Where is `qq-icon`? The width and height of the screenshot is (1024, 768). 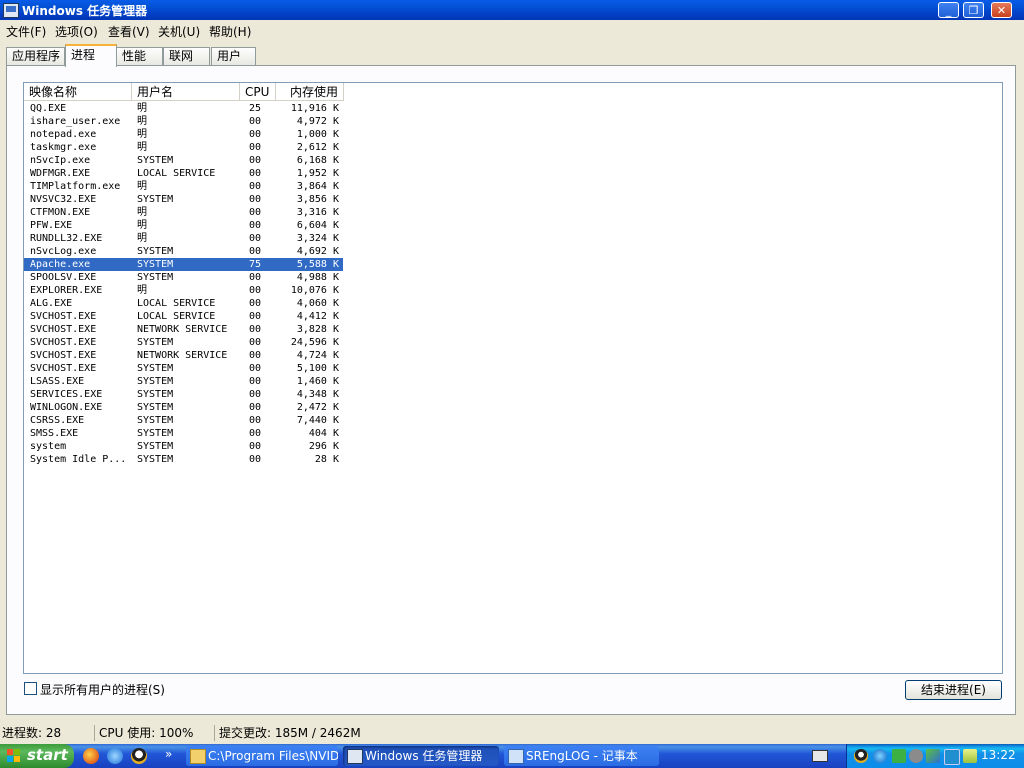 qq-icon is located at coordinates (139, 756).